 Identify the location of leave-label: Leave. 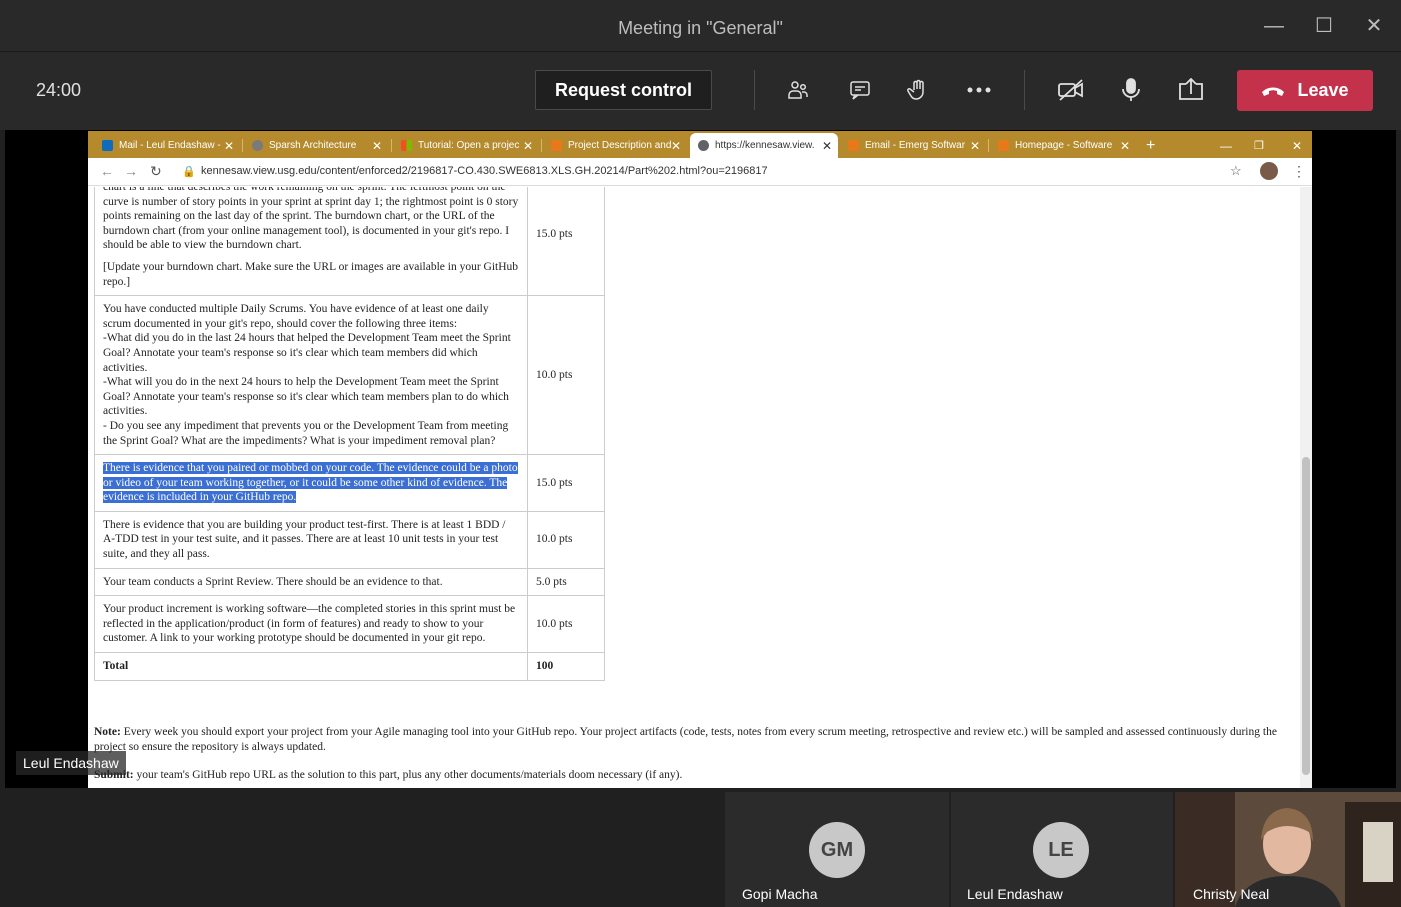
(1323, 90).